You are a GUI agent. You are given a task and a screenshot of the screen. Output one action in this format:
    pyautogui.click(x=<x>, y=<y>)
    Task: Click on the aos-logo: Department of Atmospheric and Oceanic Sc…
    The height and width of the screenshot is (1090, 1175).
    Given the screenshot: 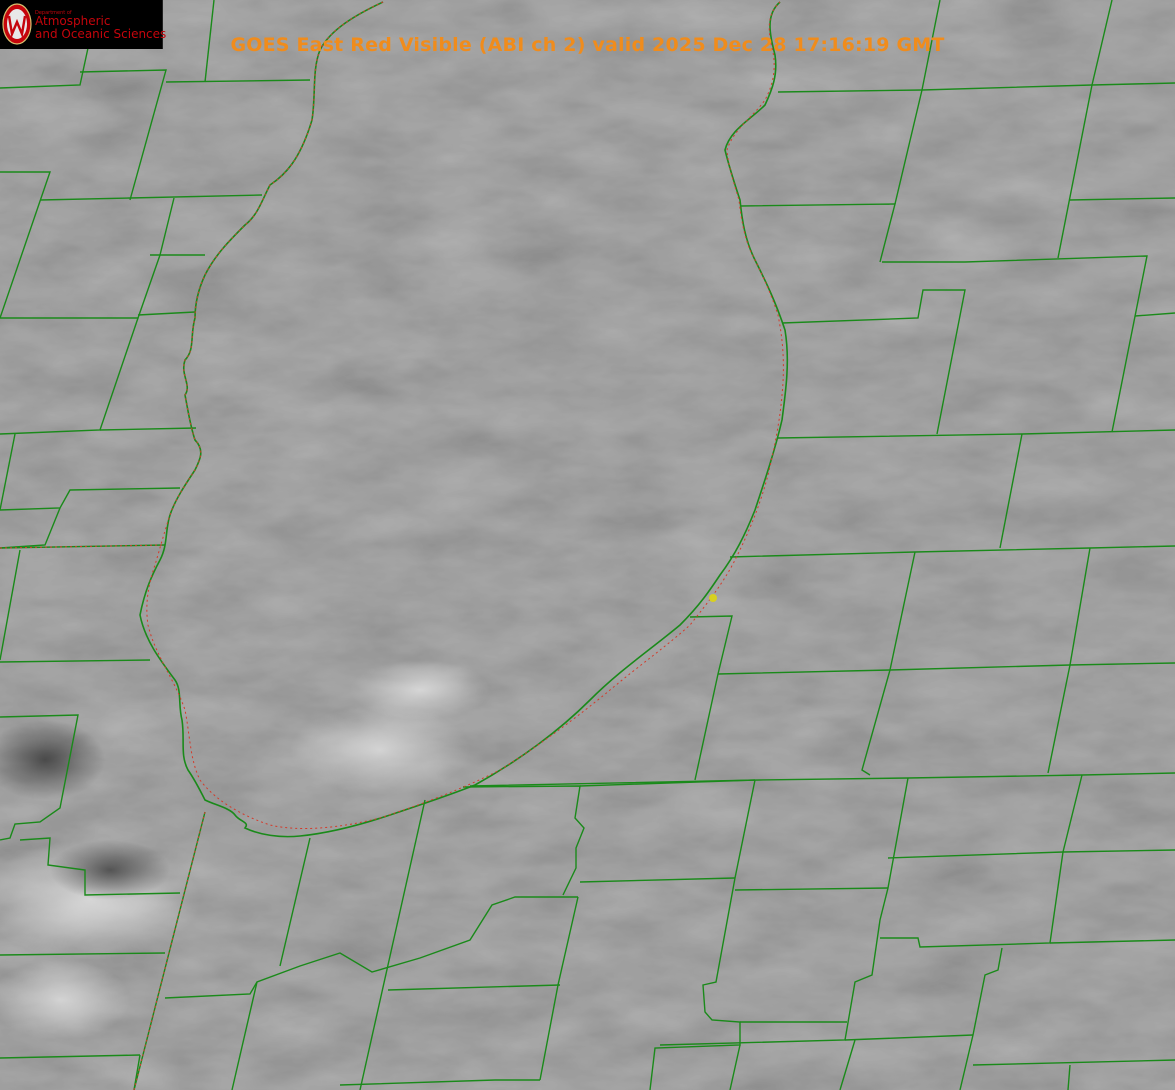 What is the action you would take?
    pyautogui.click(x=83, y=24)
    